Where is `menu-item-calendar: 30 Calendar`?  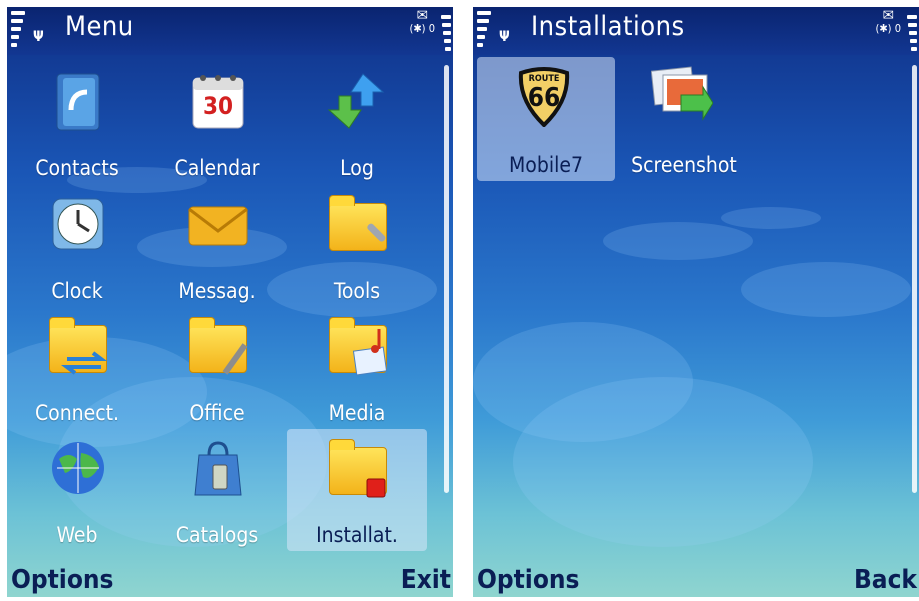 menu-item-calendar: 30 Calendar is located at coordinates (217, 123).